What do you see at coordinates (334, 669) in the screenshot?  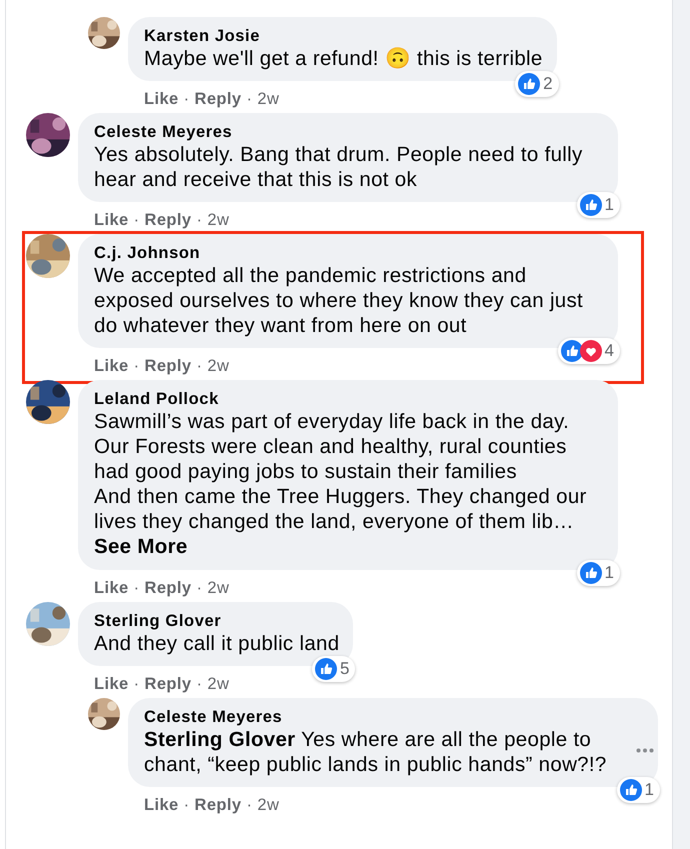 I see `reaction-count: 5` at bounding box center [334, 669].